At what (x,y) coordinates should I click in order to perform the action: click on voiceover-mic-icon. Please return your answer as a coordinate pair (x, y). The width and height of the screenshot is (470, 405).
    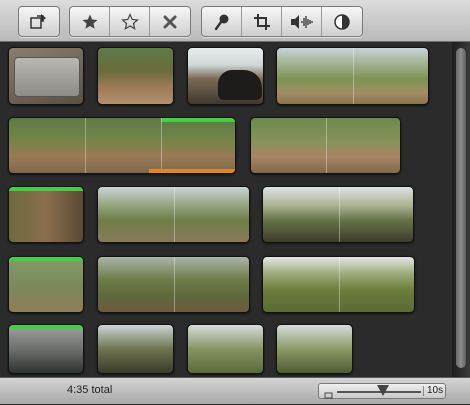
    Looking at the image, I should click on (222, 22).